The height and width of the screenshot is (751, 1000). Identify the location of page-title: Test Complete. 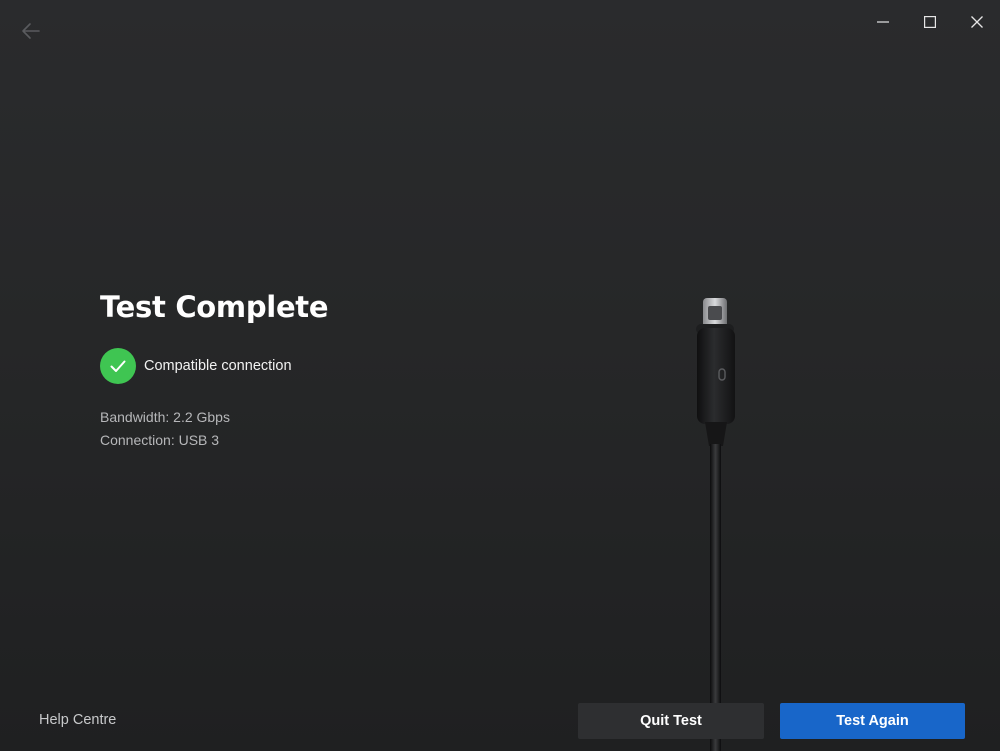
(214, 307).